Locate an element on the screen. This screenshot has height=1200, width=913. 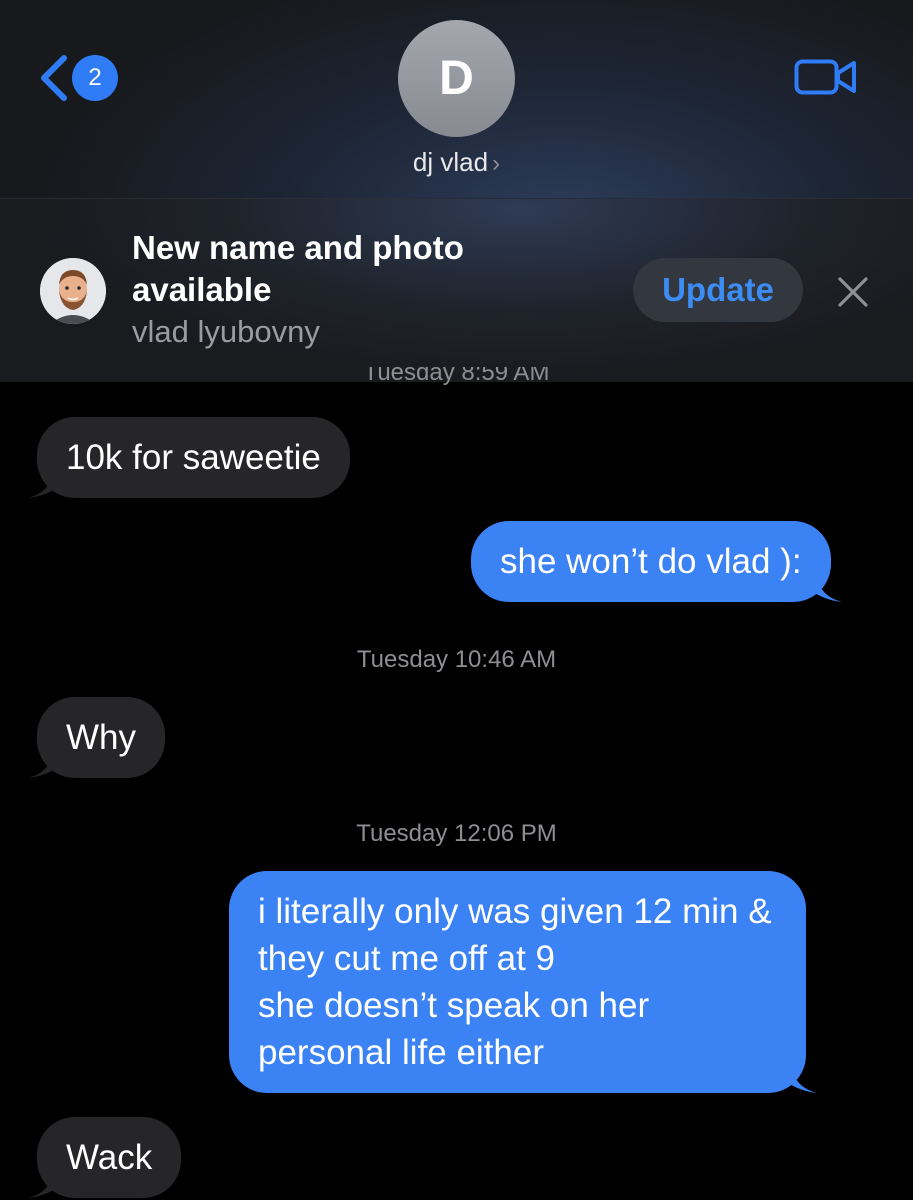
incoming-message-bubble: Wack is located at coordinates (105, 1157).